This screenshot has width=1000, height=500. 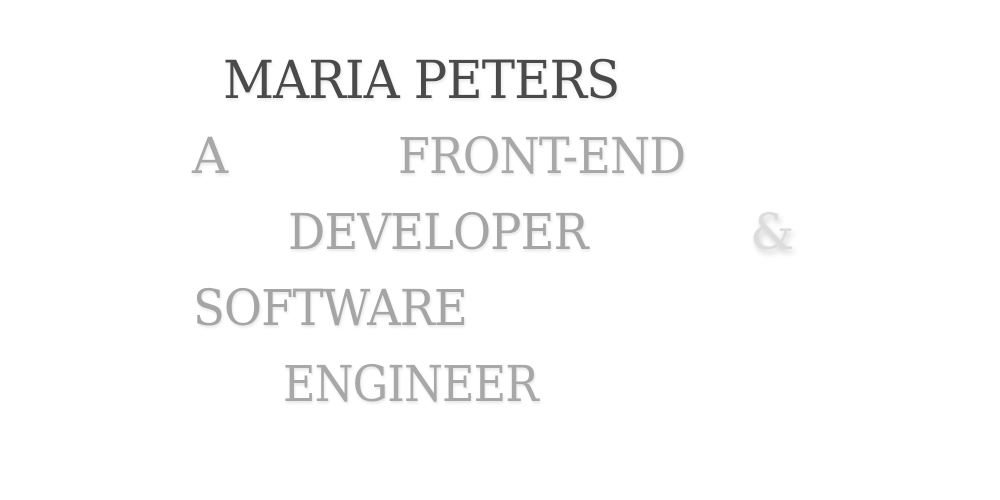 I want to click on tagline-word-engineer: ENGINEER, so click(x=411, y=384).